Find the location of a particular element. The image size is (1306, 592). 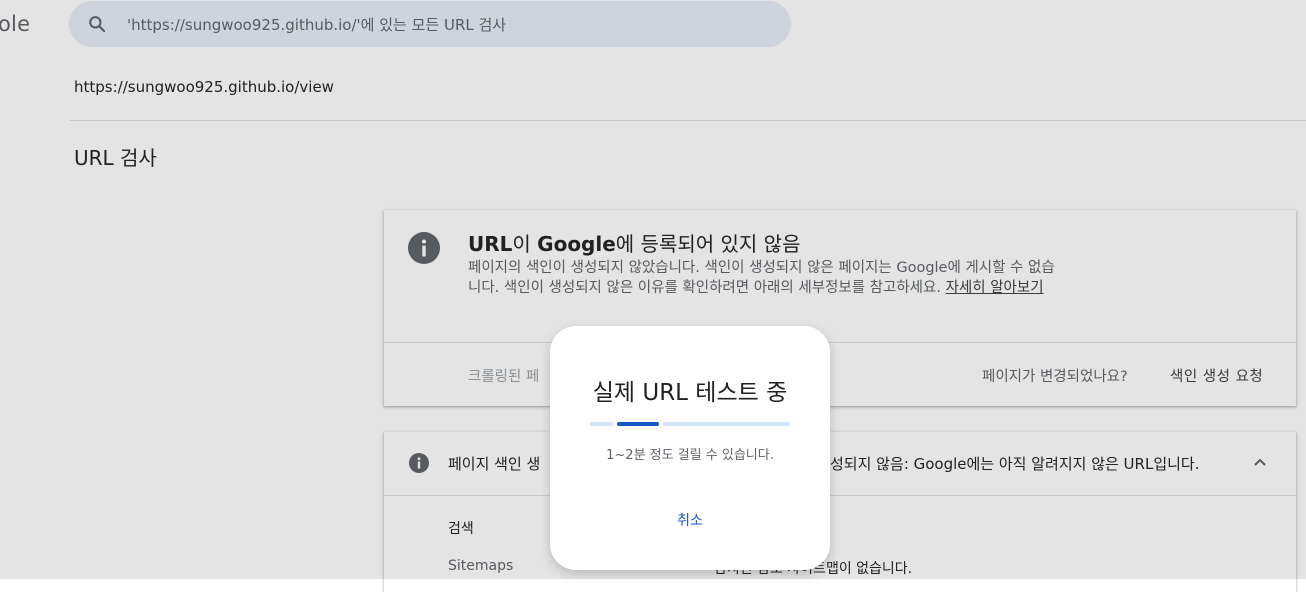

live-test-dialog: 실제 URL 테스트 중 1~2분 정도 걸릴 수 있습니다. 취소 is located at coordinates (690, 448).